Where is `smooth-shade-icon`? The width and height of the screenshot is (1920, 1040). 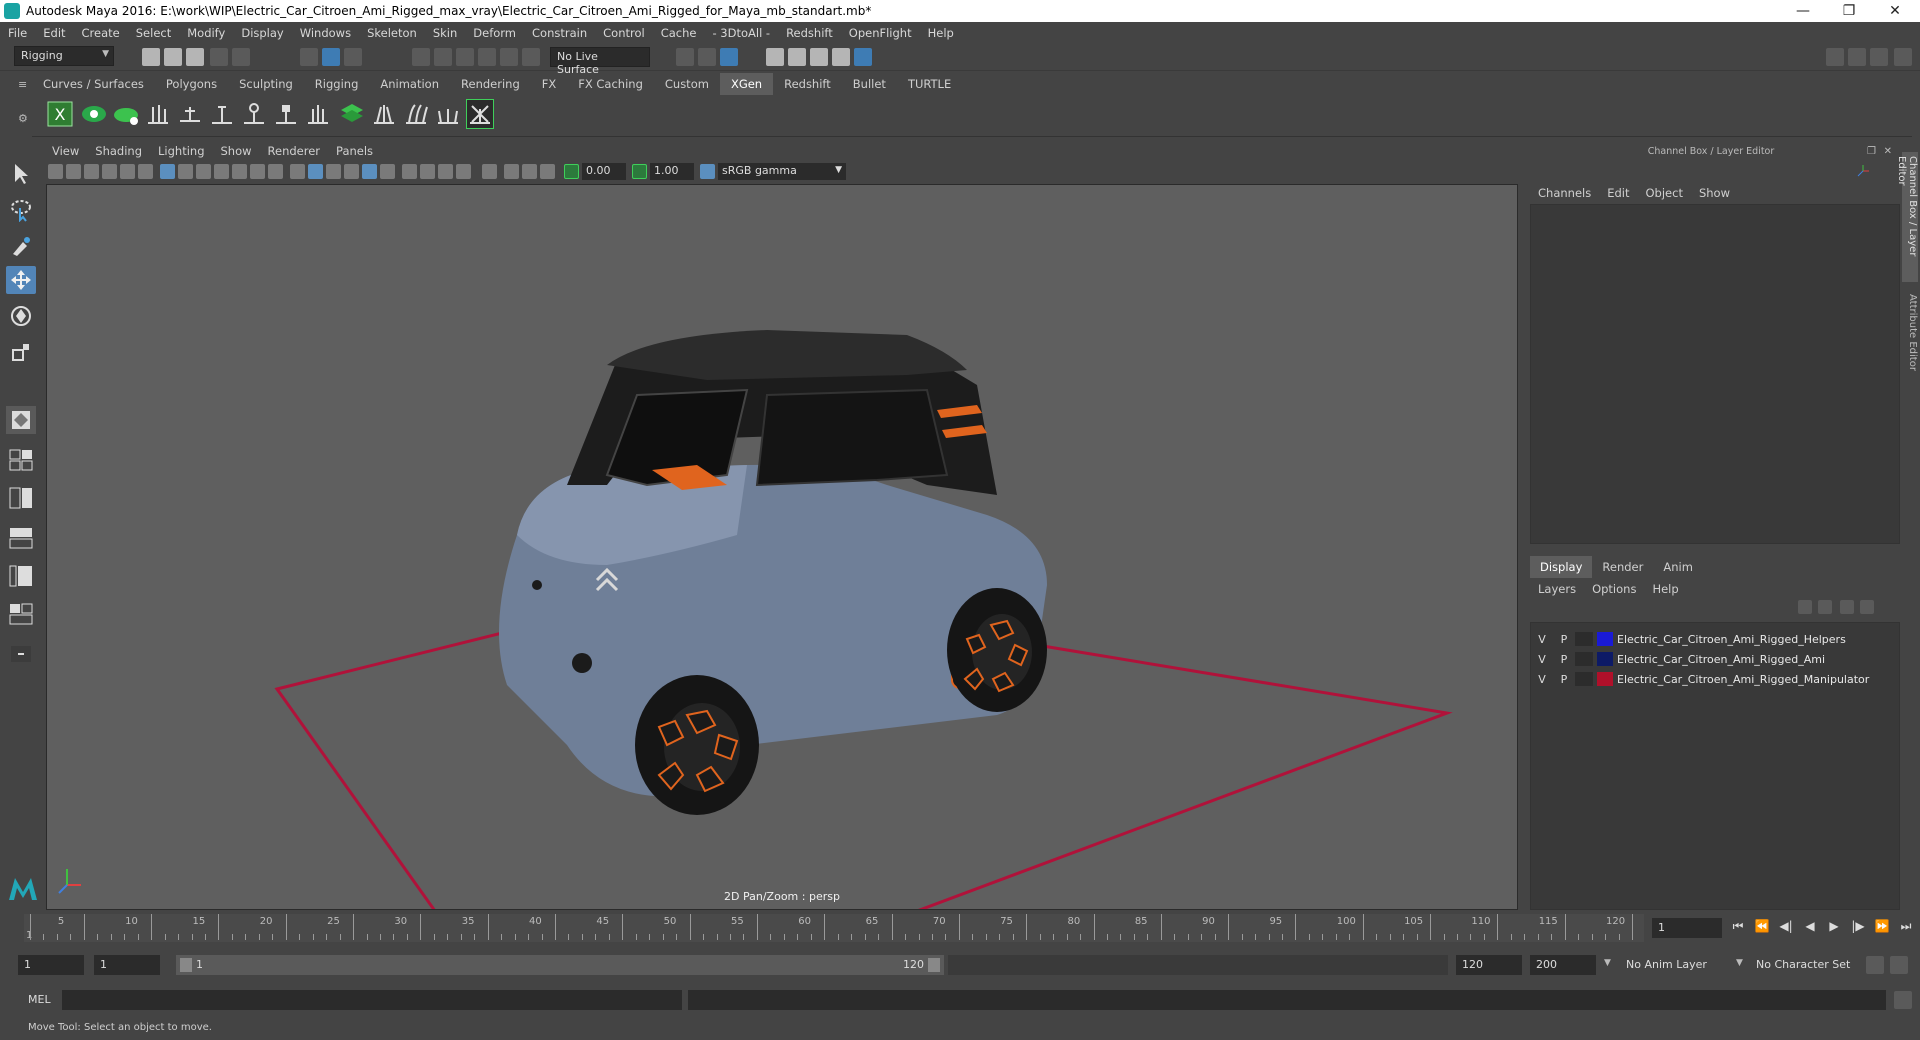 smooth-shade-icon is located at coordinates (315, 171).